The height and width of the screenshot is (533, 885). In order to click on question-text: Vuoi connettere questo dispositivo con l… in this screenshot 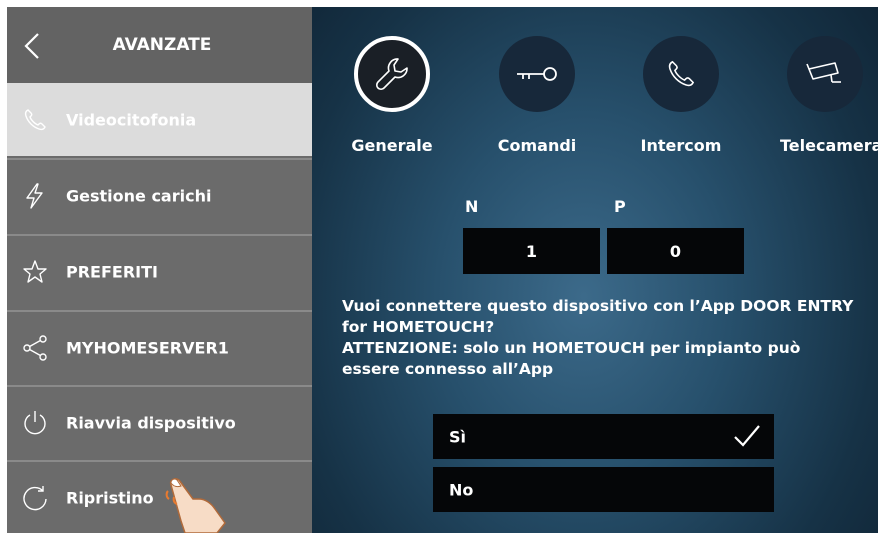, I will do `click(598, 316)`.